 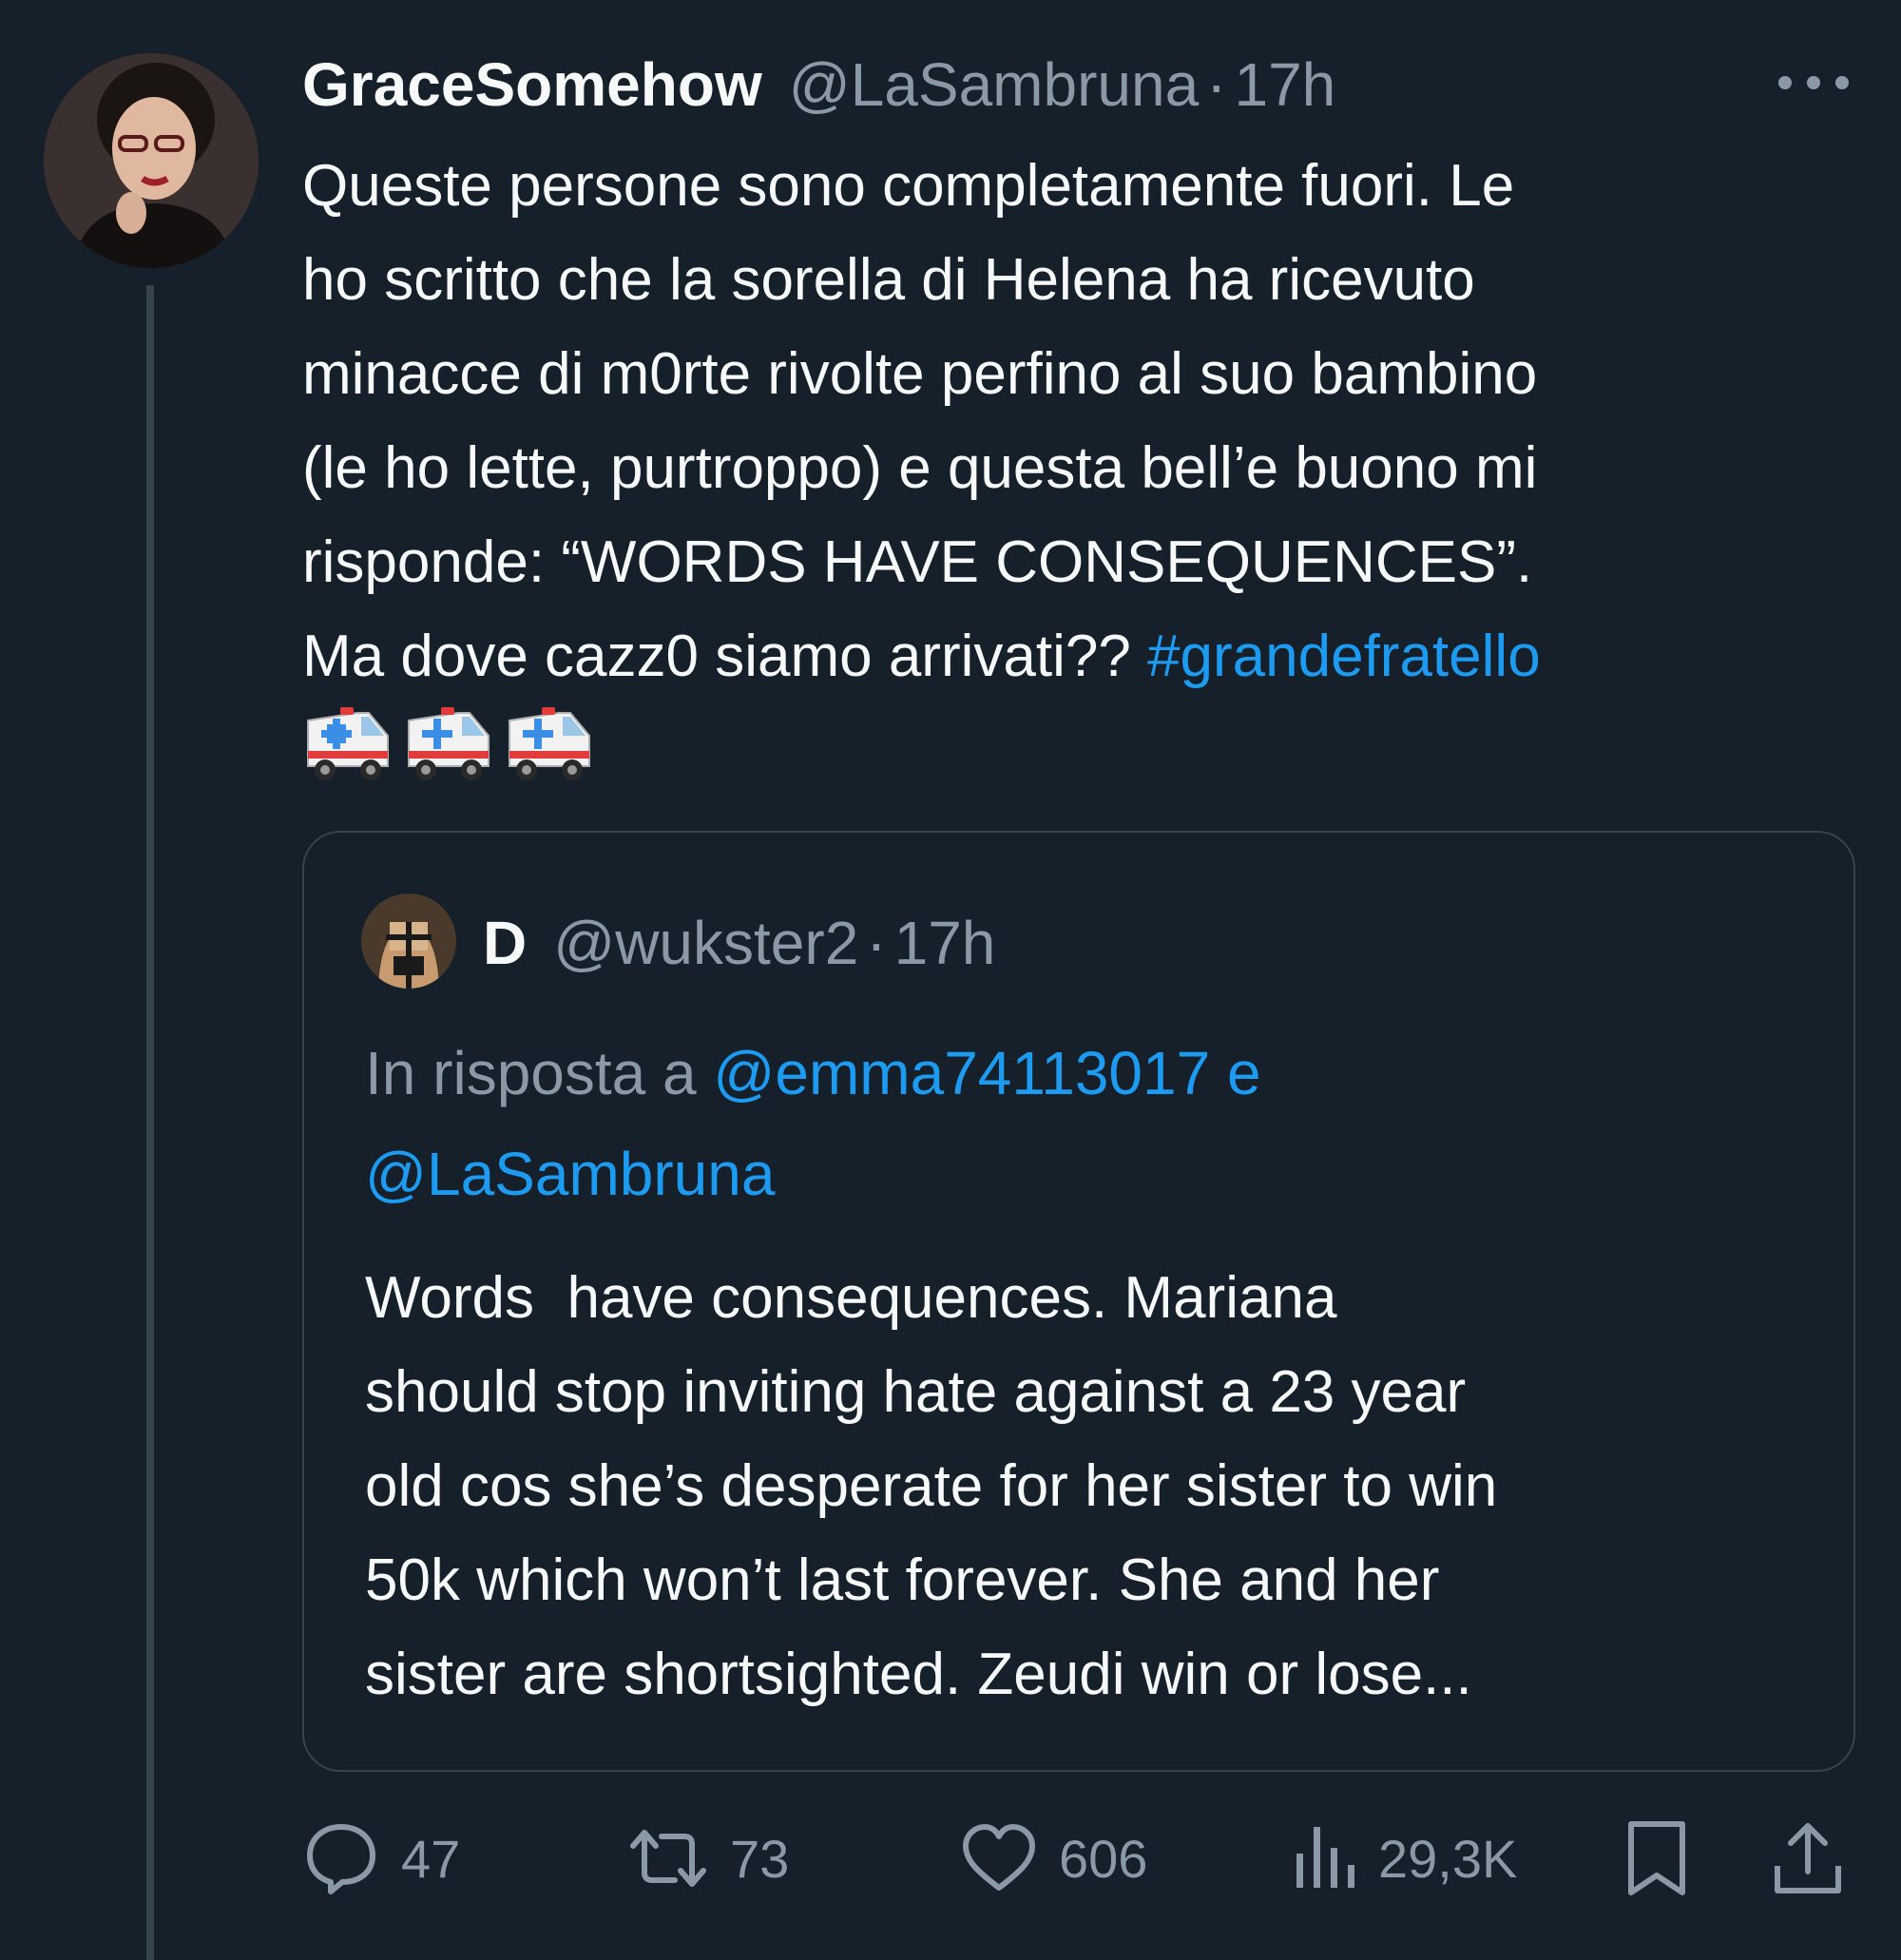 I want to click on reply-button: 47, so click(x=381, y=1859).